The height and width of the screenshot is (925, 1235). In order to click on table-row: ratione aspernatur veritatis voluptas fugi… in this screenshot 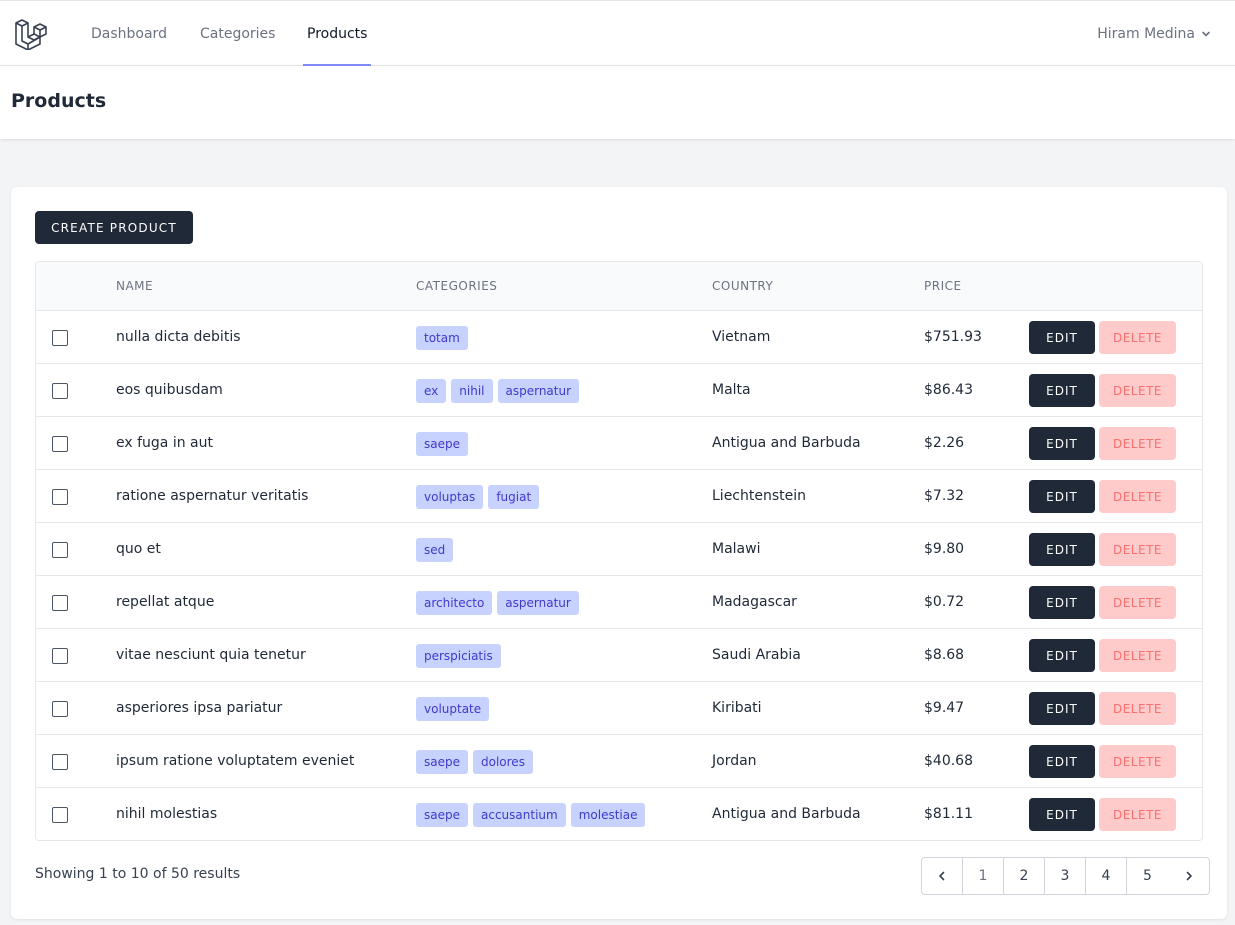, I will do `click(619, 496)`.